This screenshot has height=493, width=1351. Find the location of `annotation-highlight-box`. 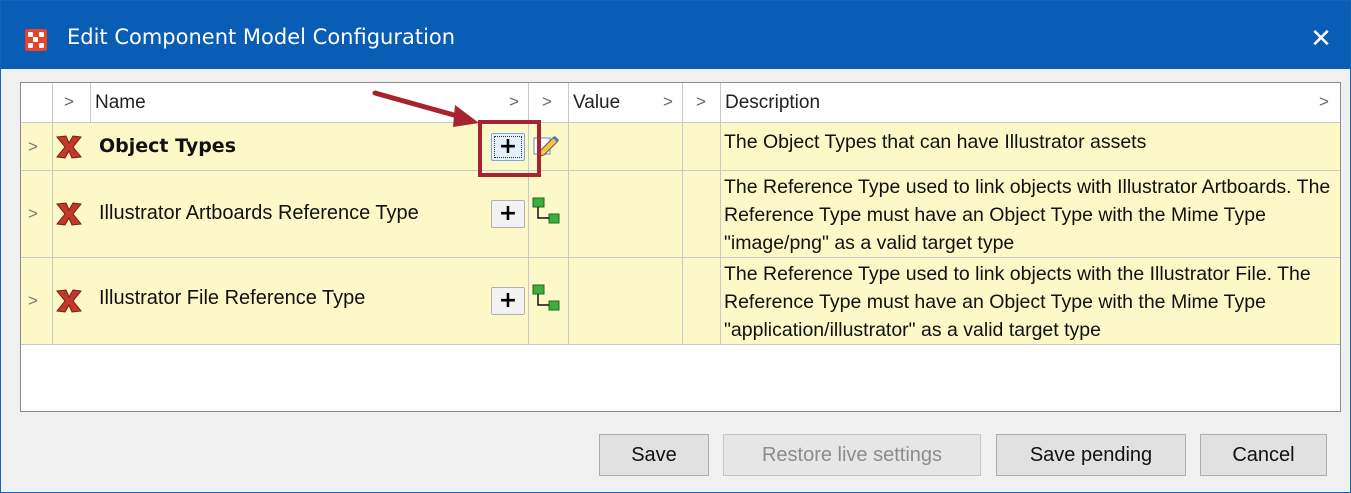

annotation-highlight-box is located at coordinates (509, 148).